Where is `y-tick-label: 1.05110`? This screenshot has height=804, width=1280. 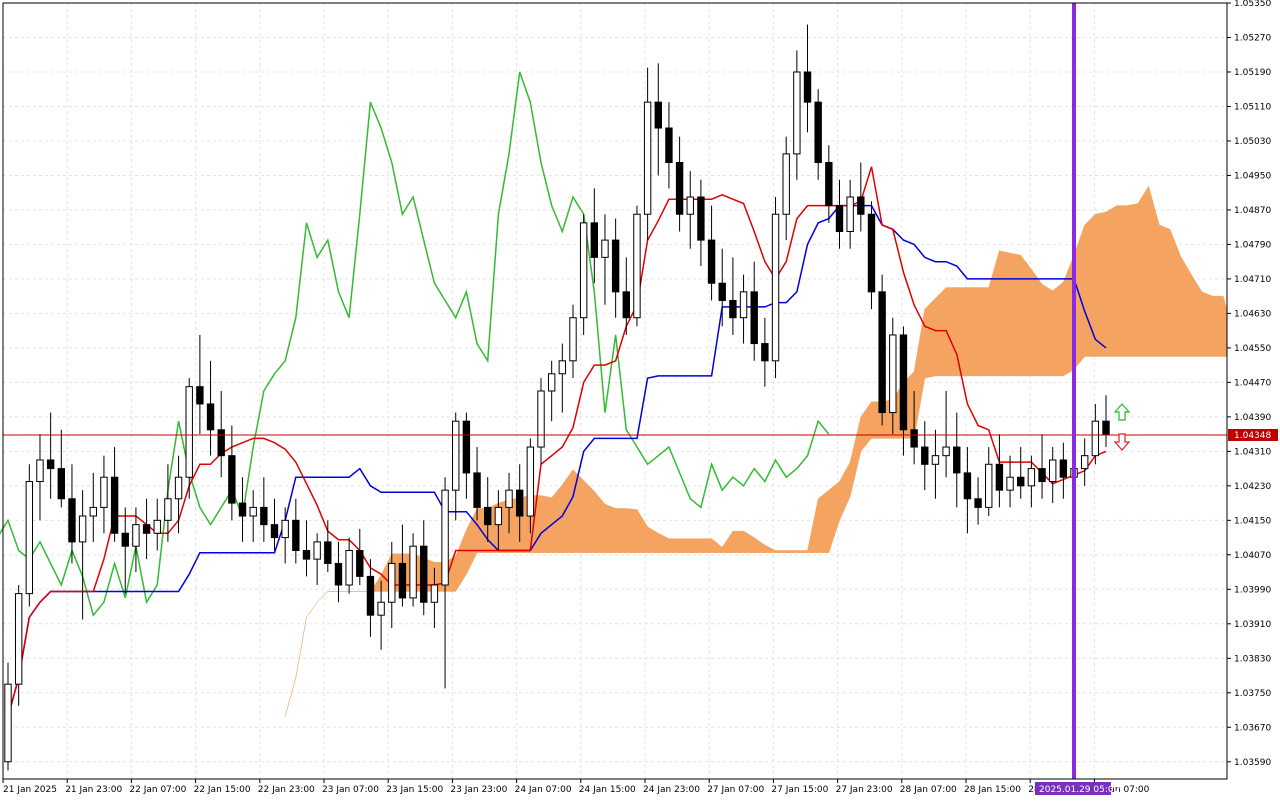 y-tick-label: 1.05110 is located at coordinates (1252, 107).